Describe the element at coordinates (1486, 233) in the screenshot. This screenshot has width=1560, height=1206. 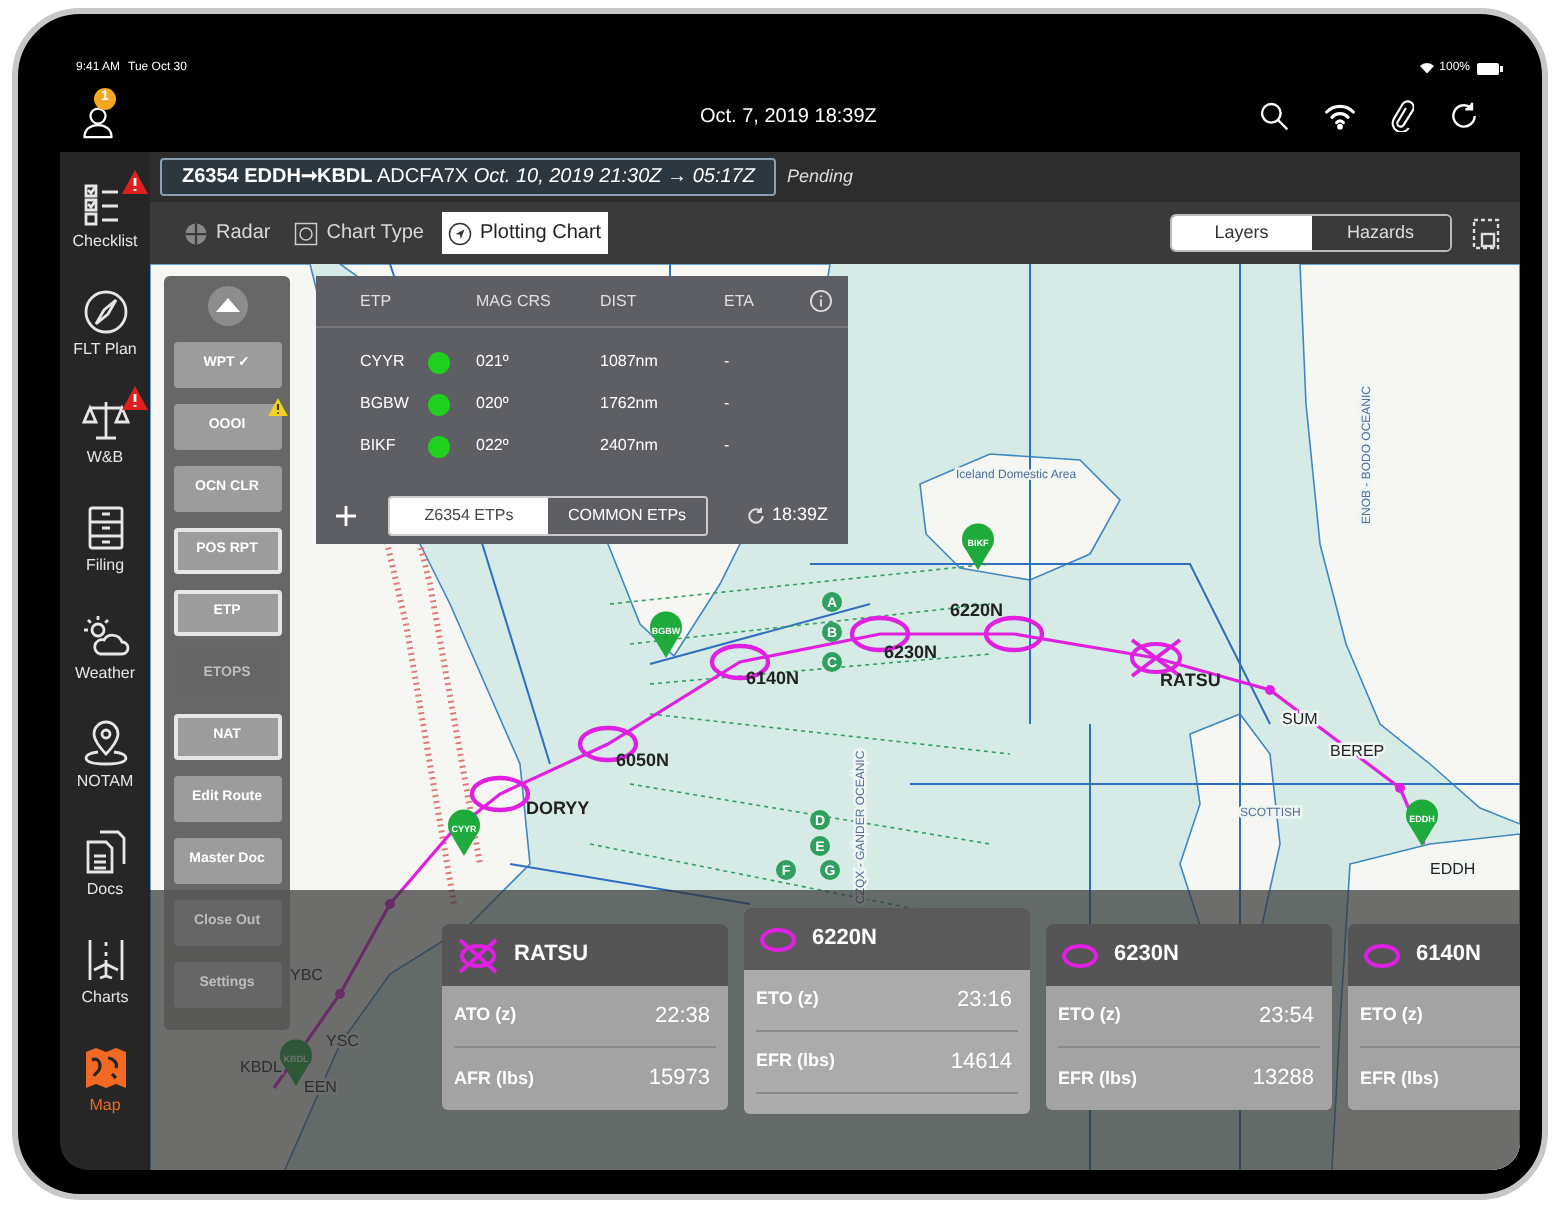
I see `split-view-icon` at that location.